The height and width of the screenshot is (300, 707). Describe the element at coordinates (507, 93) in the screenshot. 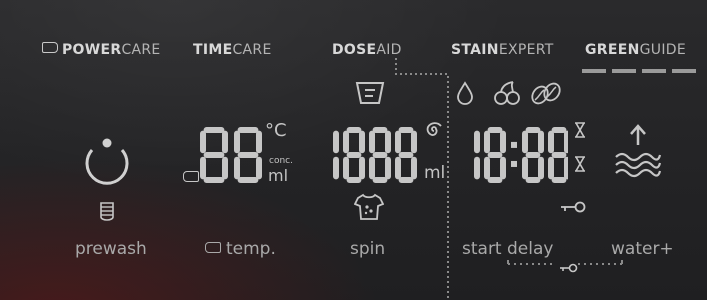

I see `cherry-icon` at that location.